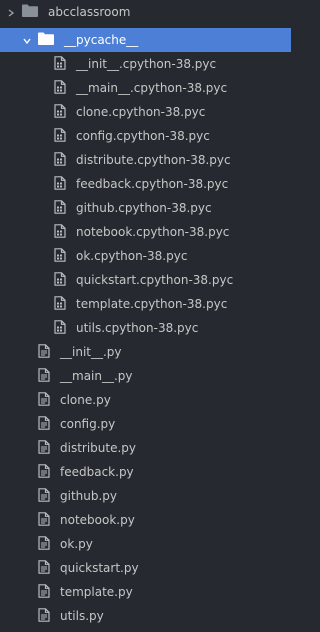 Image resolution: width=320 pixels, height=632 pixels. Describe the element at coordinates (145, 592) in the screenshot. I see `tree-item: template.py` at that location.